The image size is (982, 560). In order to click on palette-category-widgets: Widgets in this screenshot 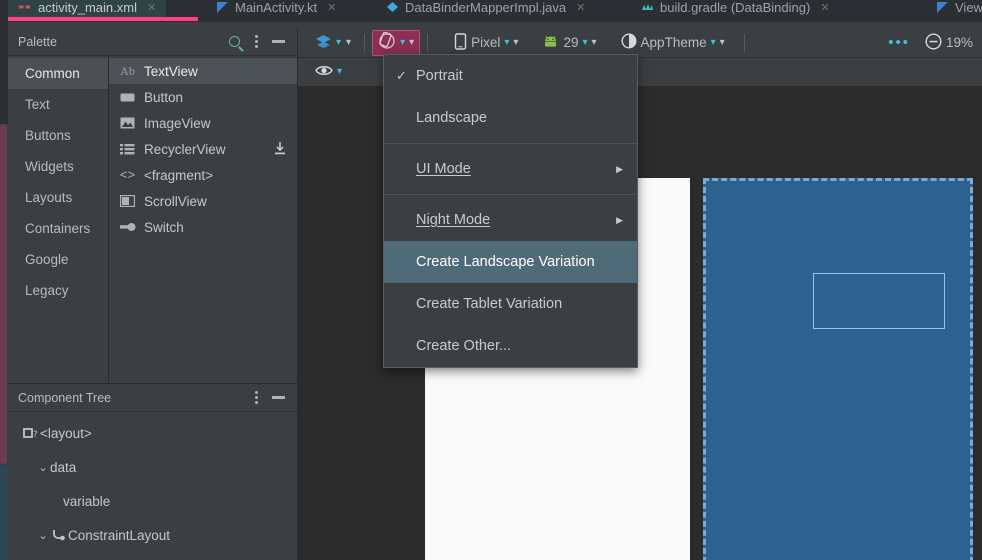, I will do `click(58, 166)`.